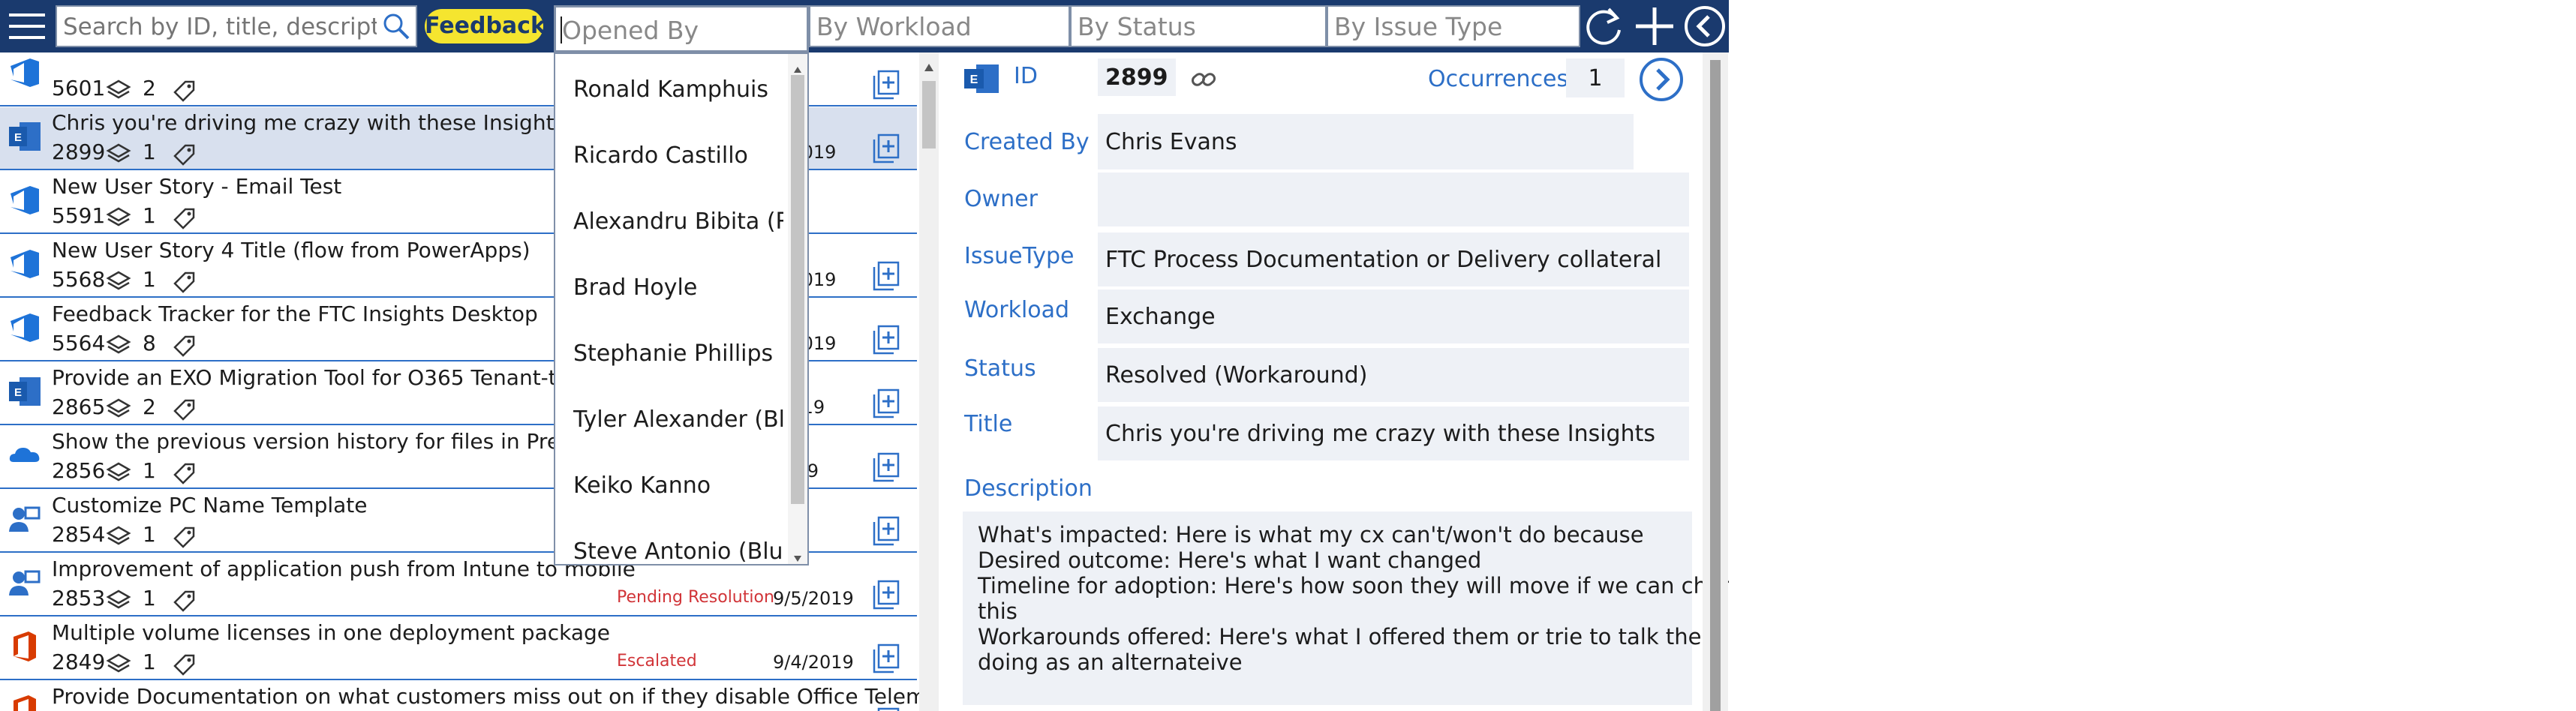  What do you see at coordinates (79, 406) in the screenshot?
I see `row-id: 2865` at bounding box center [79, 406].